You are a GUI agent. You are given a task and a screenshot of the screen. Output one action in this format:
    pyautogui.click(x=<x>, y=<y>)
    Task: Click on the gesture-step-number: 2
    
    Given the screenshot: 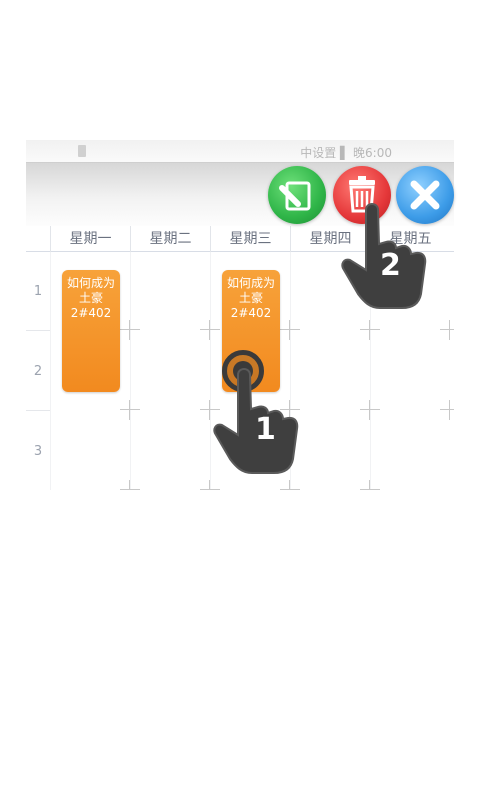 What is the action you would take?
    pyautogui.click(x=390, y=265)
    